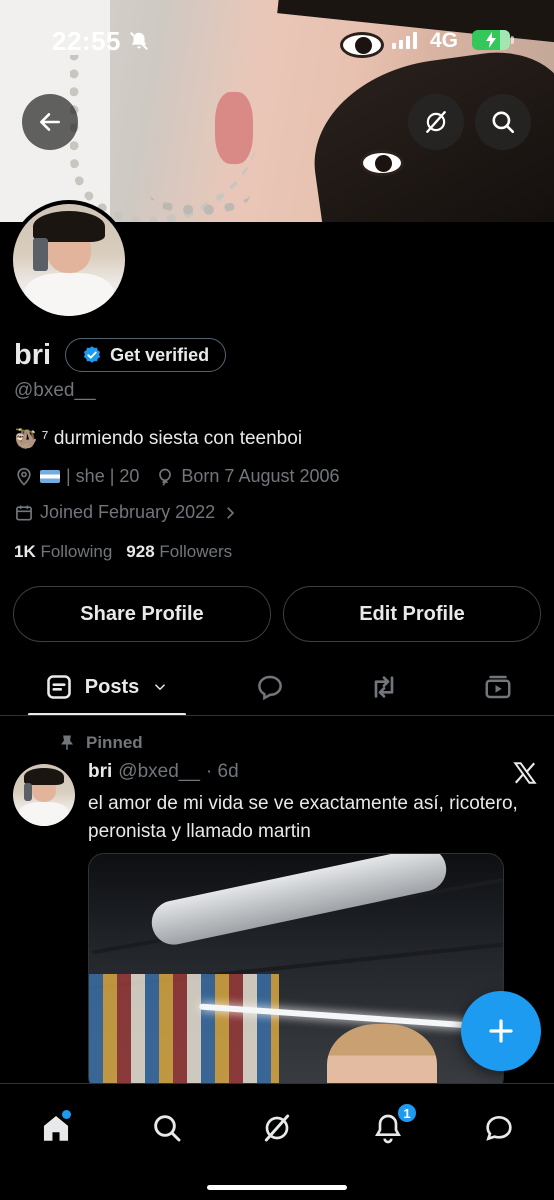 Image resolution: width=554 pixels, height=1200 pixels. What do you see at coordinates (159, 772) in the screenshot?
I see `post-author-handle: @bxed__` at bounding box center [159, 772].